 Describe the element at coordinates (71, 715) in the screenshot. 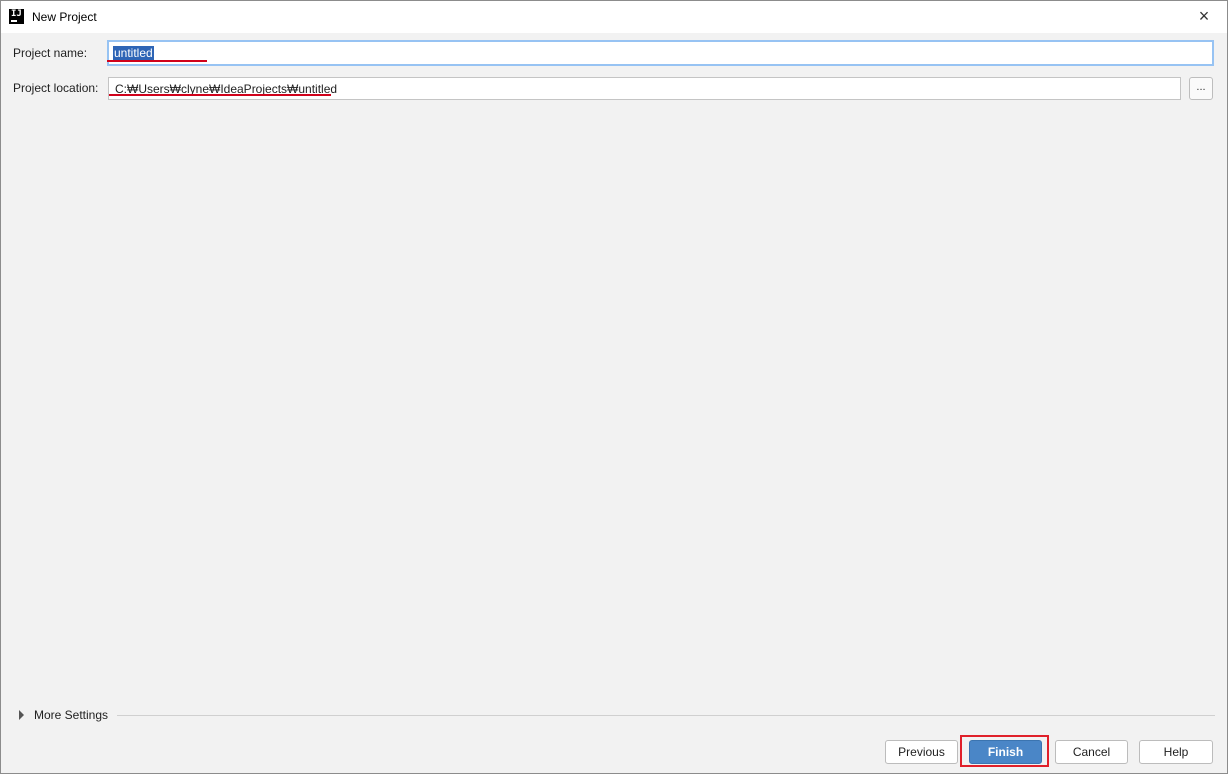

I see `more-settings-label: More Settings` at that location.